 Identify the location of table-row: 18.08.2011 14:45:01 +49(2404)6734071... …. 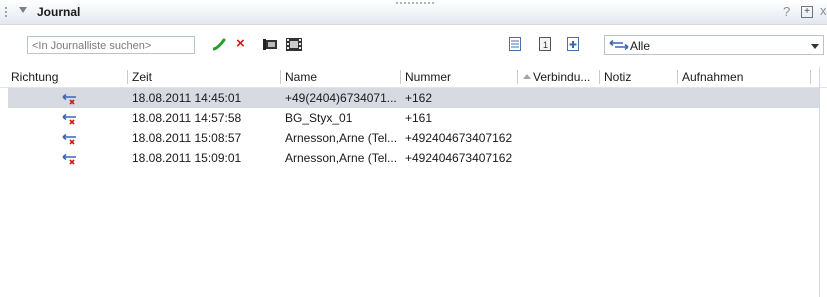
(414, 98).